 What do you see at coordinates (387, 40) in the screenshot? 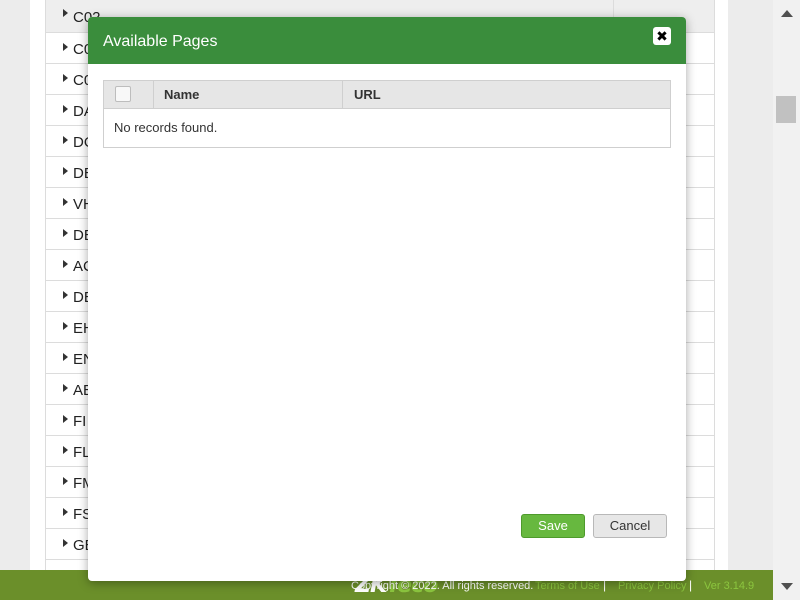
I see `dialog-header: Available Pages ✖` at bounding box center [387, 40].